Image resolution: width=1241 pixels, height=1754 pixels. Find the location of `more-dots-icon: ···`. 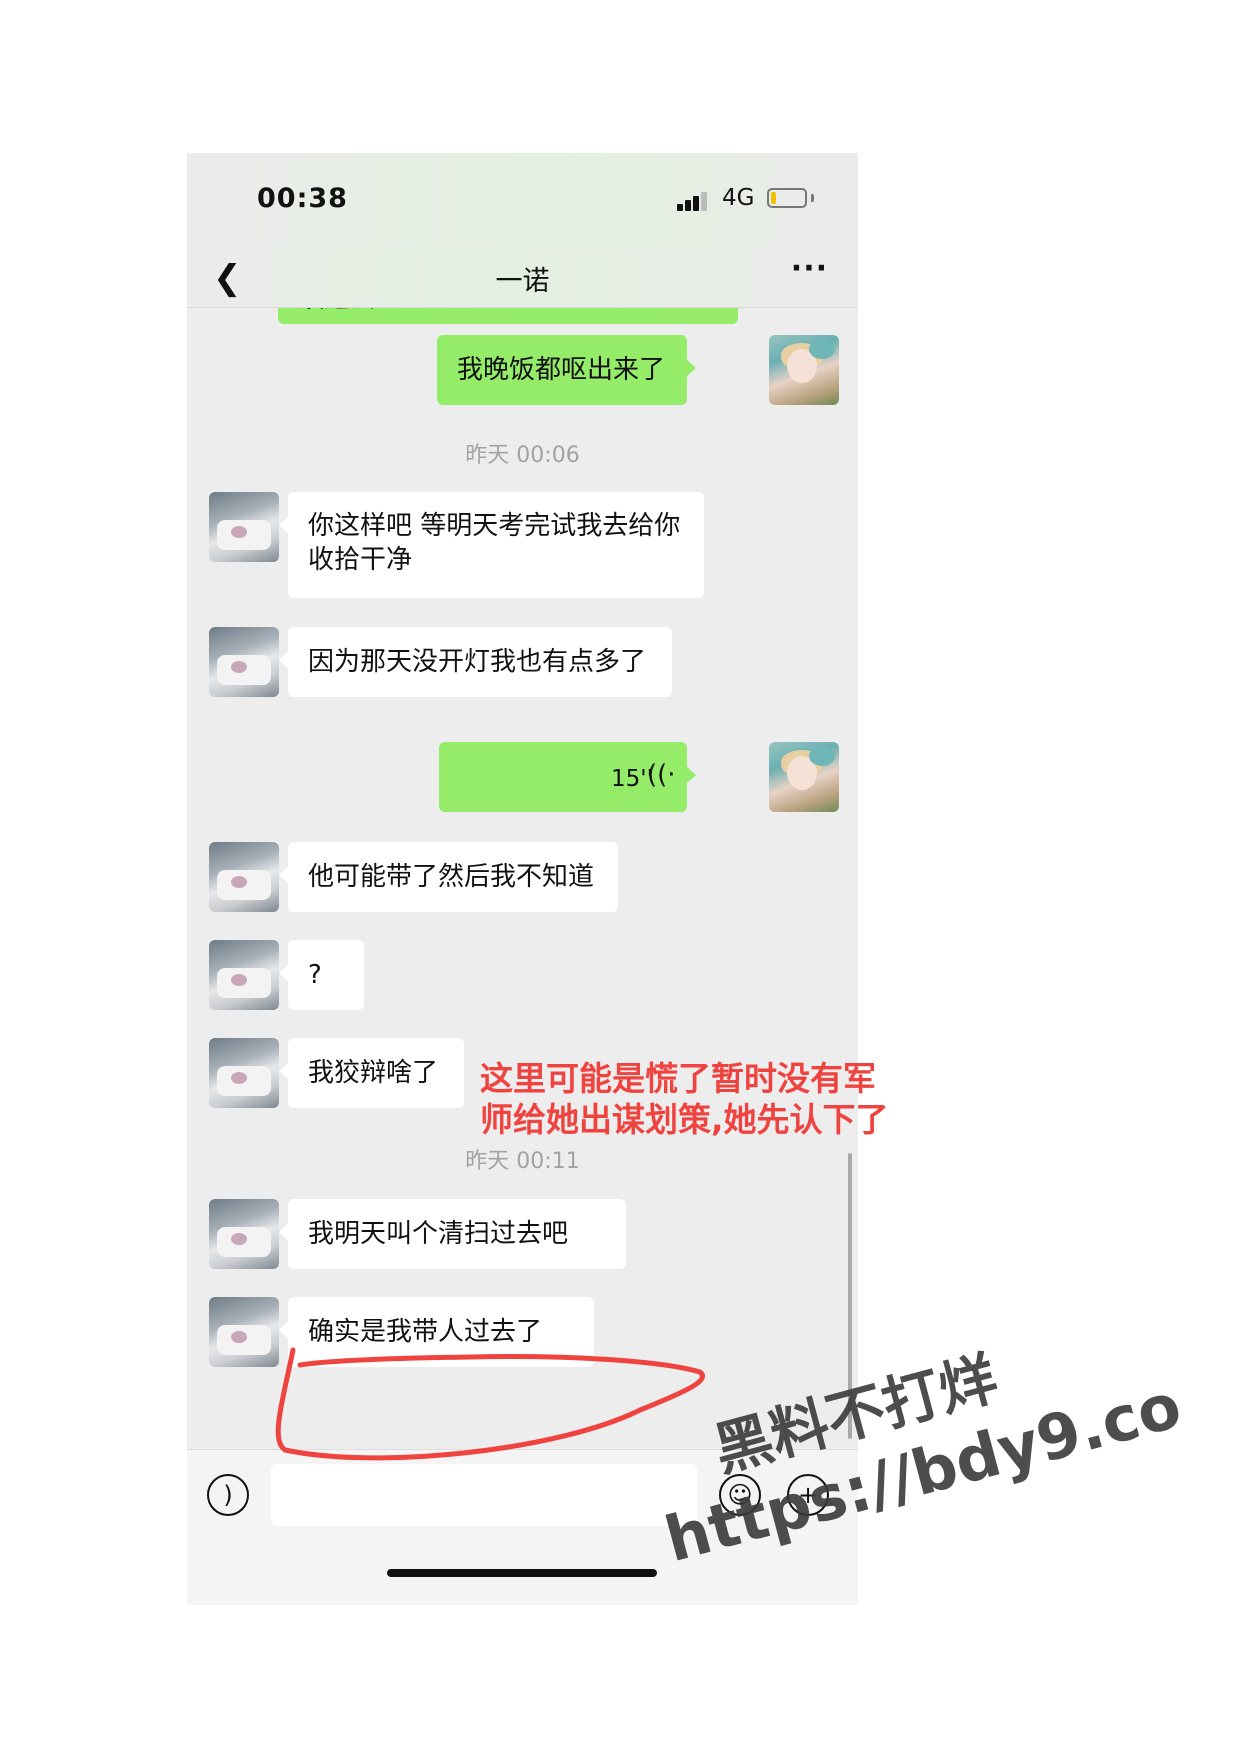

more-dots-icon: ··· is located at coordinates (809, 268).